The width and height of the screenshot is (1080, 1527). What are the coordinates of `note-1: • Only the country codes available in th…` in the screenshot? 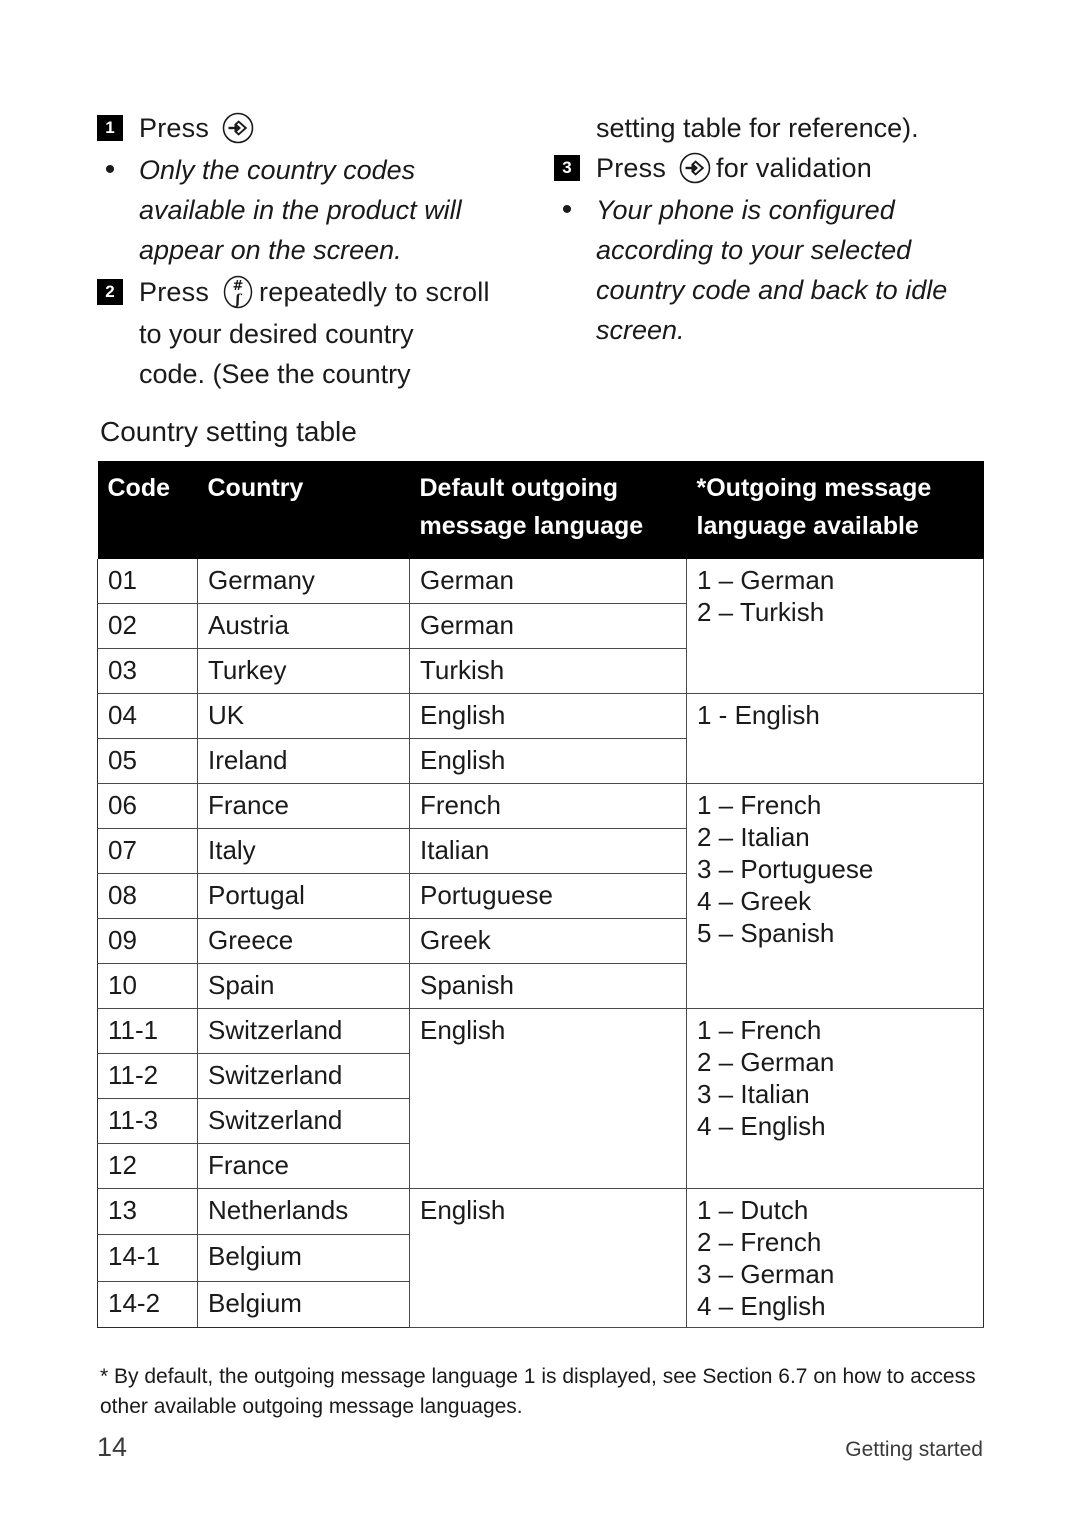 It's located at (313, 210).